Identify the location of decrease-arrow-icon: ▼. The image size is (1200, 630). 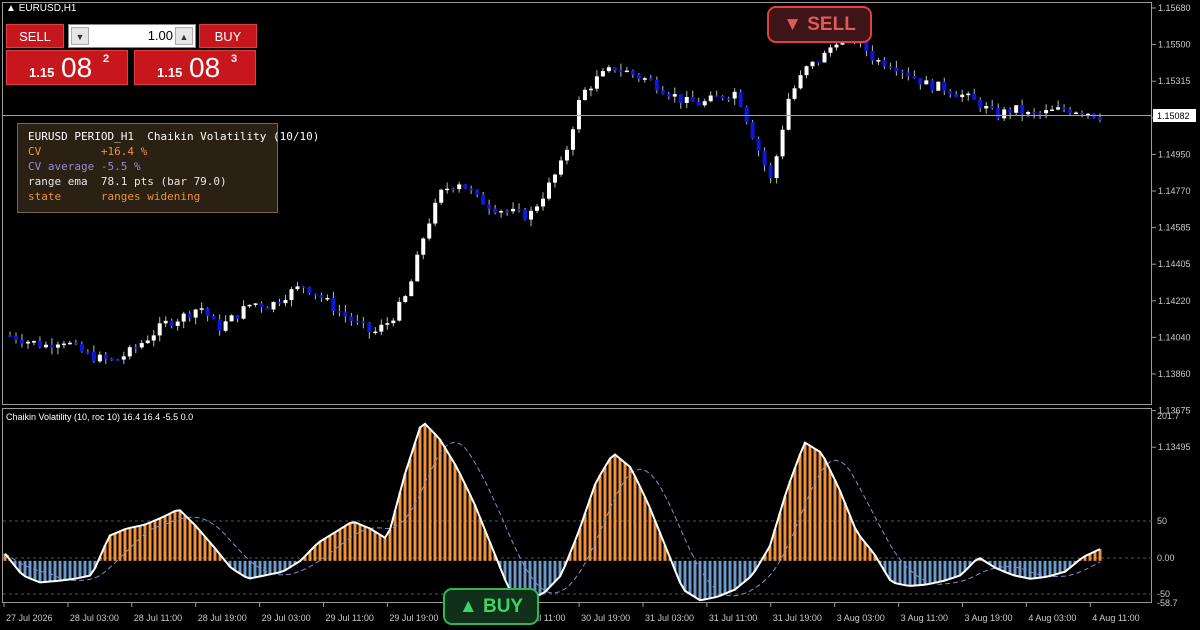
(80, 36).